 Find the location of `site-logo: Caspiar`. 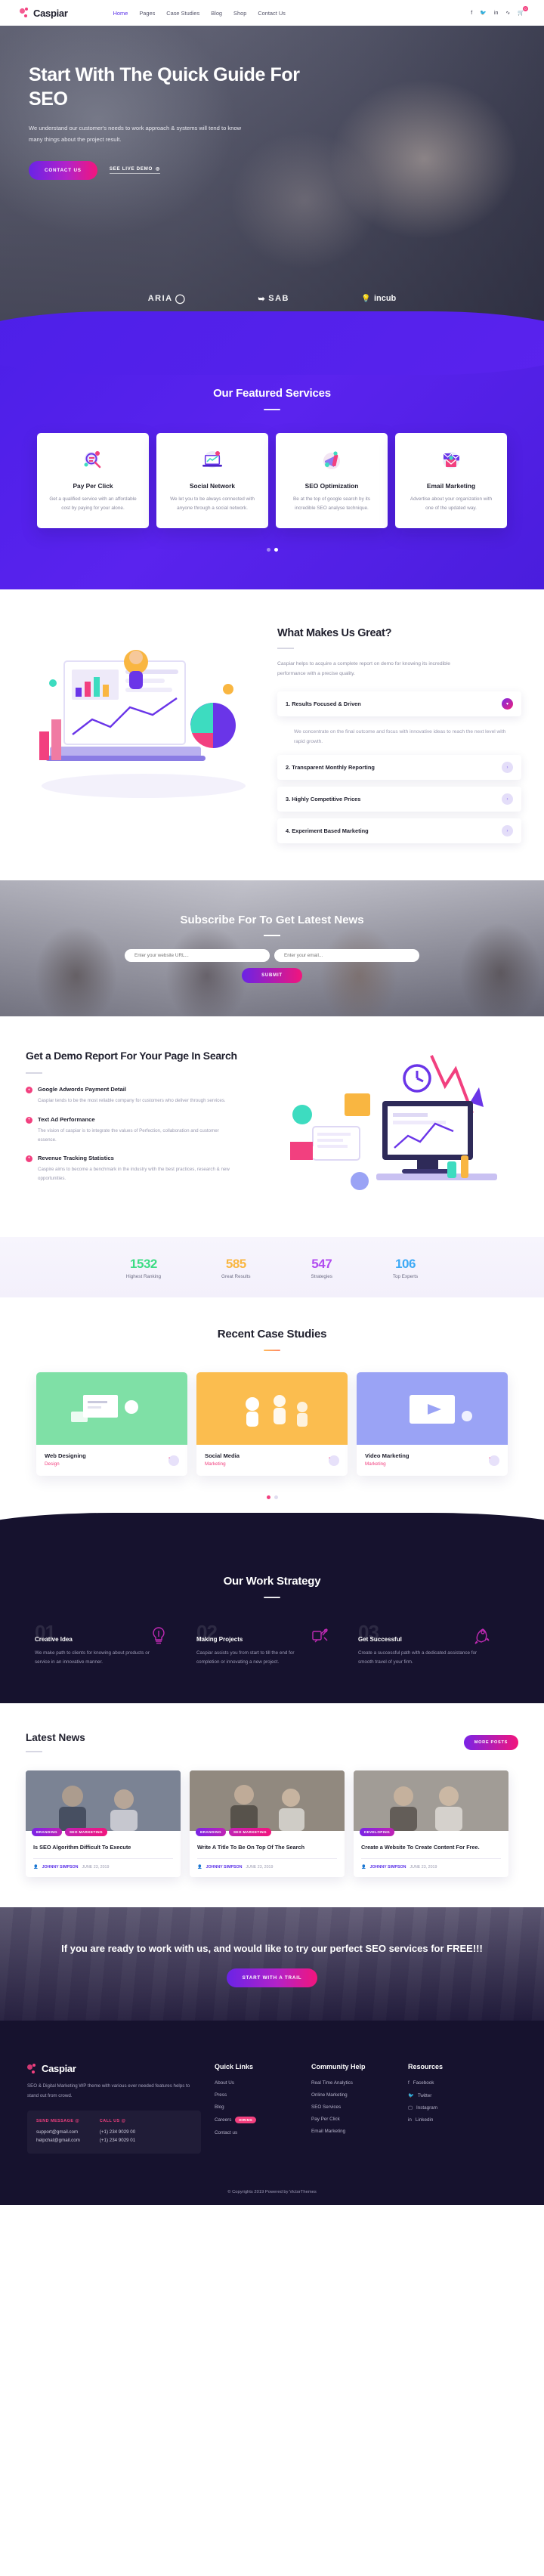

site-logo: Caspiar is located at coordinates (44, 14).